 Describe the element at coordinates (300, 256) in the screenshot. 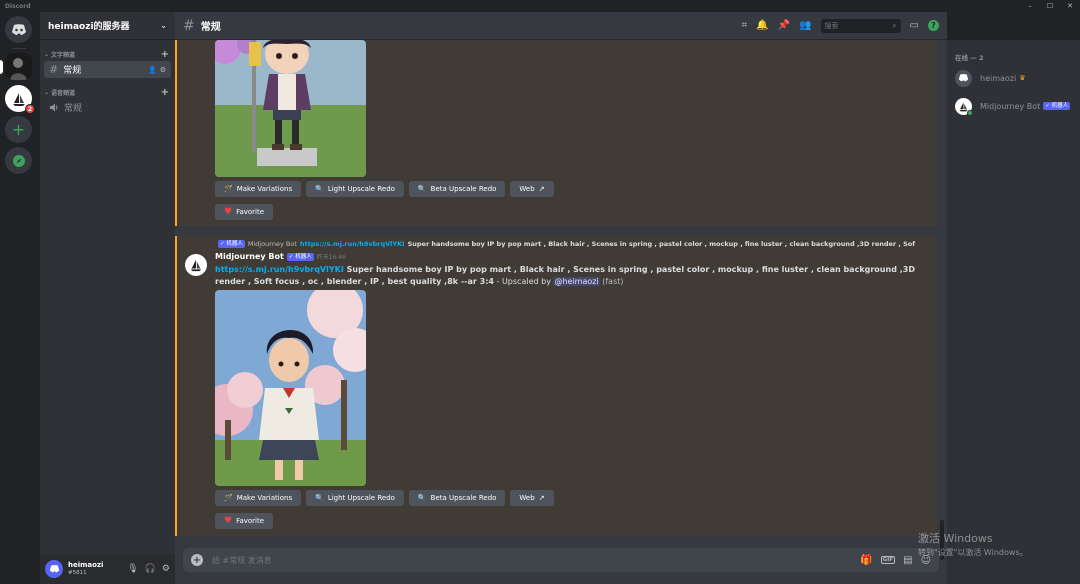

I see `bot-badge: ✓ 机器人` at that location.